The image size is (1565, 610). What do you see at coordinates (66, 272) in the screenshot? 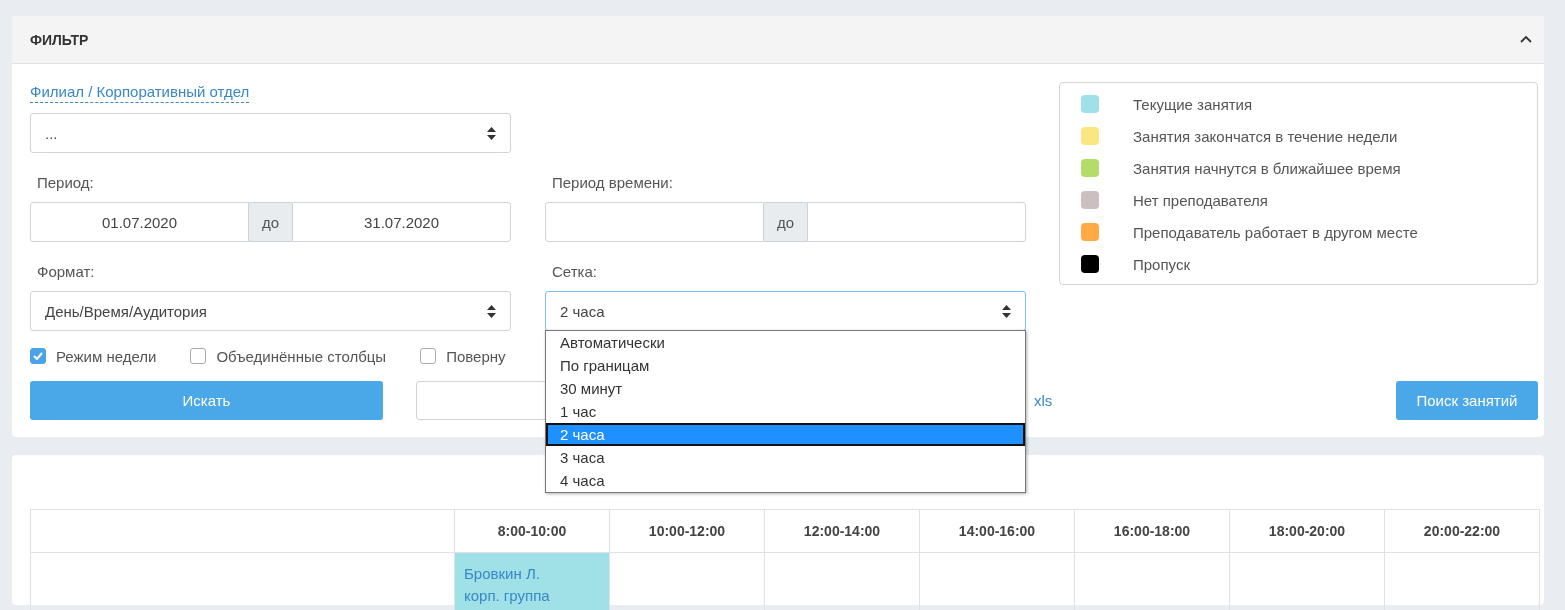
I see `field-label: Формат:` at bounding box center [66, 272].